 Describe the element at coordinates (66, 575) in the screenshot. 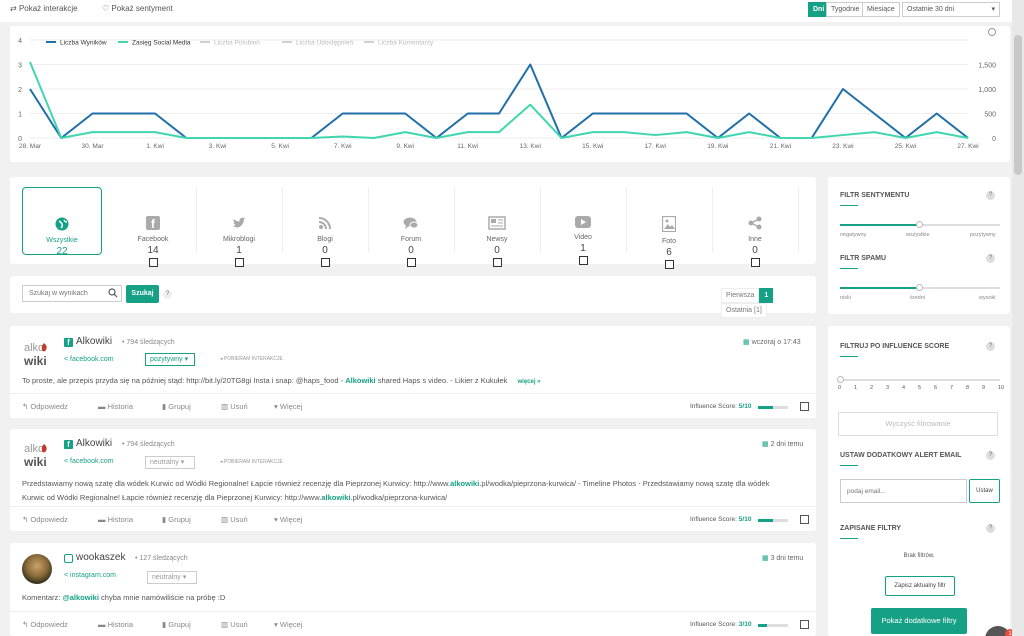

I see `share-icon: <` at that location.